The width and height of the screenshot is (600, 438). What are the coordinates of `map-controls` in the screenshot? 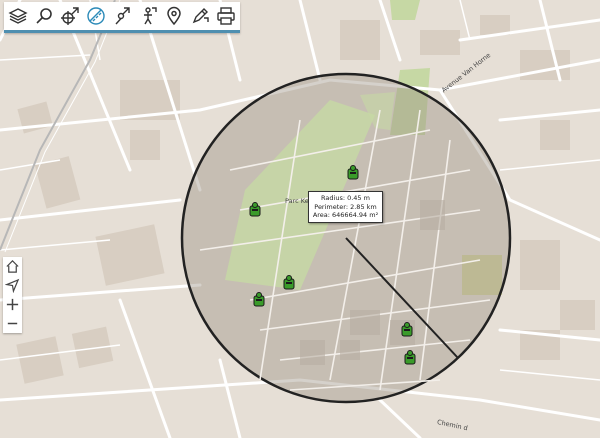 It's located at (12, 295).